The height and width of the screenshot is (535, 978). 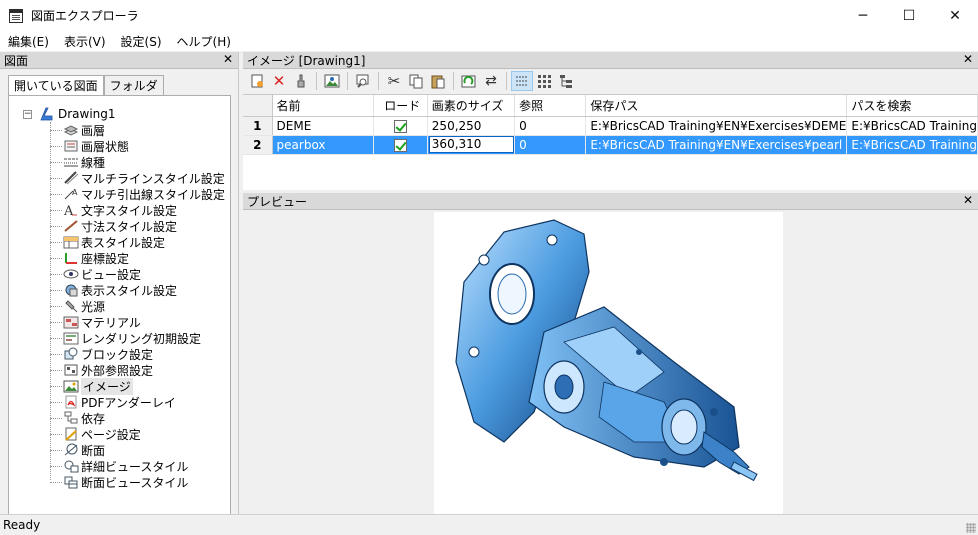 What do you see at coordinates (141, 41) in the screenshot?
I see `menu-settings: 設定(S)` at bounding box center [141, 41].